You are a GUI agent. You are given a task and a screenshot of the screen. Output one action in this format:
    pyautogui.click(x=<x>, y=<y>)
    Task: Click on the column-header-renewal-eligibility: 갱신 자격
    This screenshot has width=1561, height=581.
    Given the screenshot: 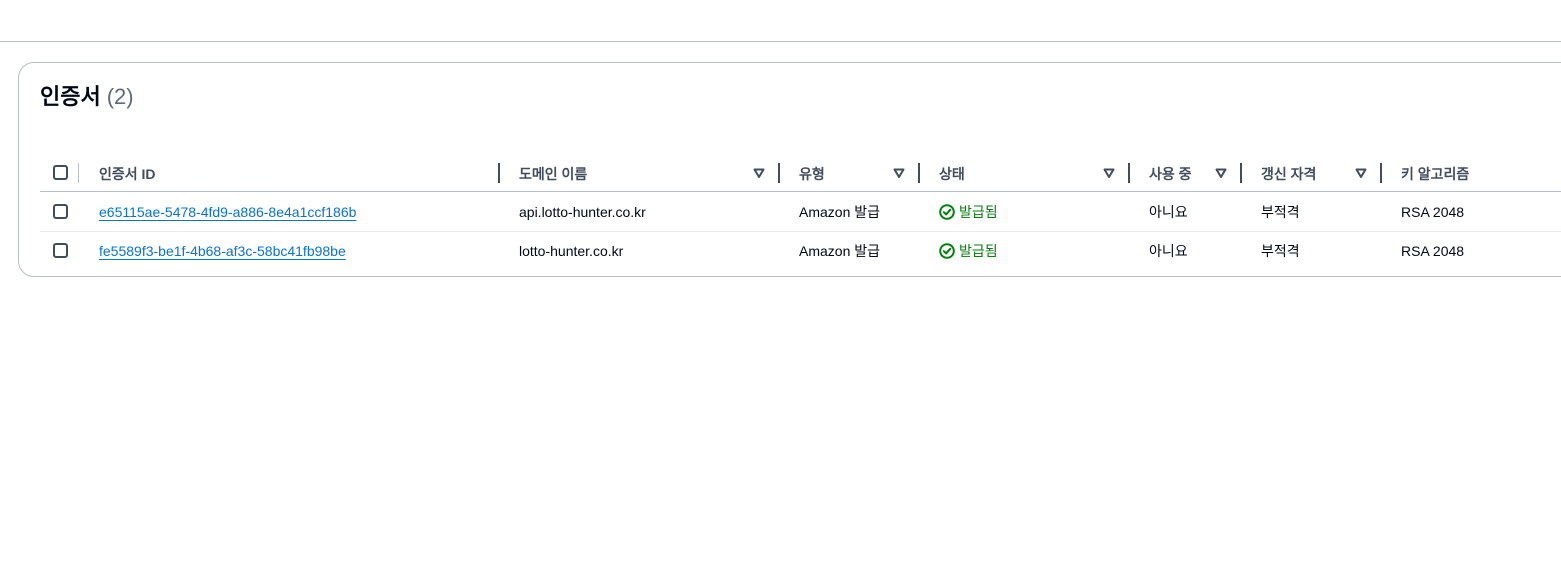 What is the action you would take?
    pyautogui.click(x=1288, y=174)
    